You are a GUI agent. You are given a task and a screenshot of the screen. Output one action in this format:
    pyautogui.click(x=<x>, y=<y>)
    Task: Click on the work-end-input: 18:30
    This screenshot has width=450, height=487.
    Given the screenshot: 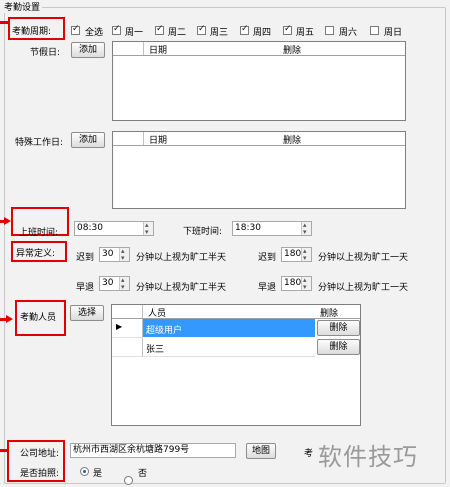 What is the action you would take?
    pyautogui.click(x=272, y=229)
    